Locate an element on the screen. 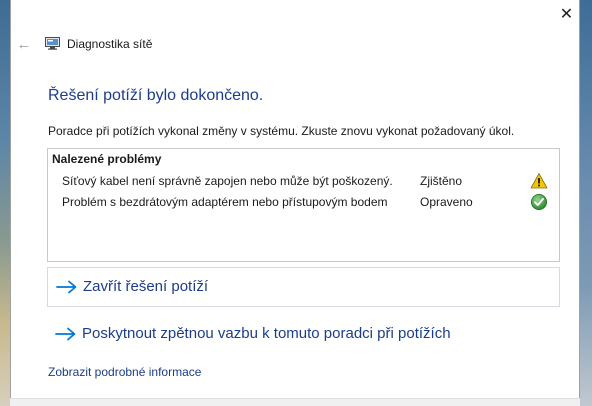 The image size is (592, 406). close-troubleshooting-link: Zavřít řešení potíží is located at coordinates (303, 287).